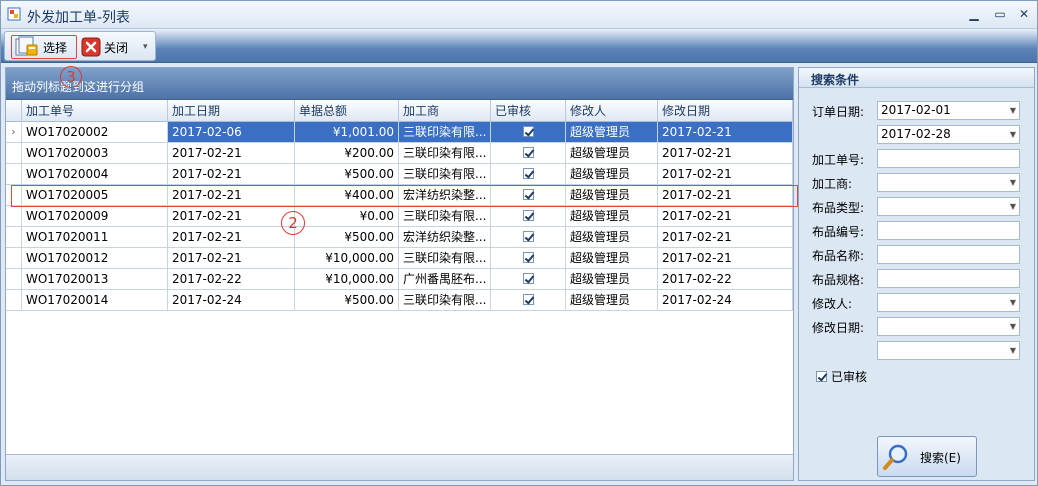 The width and height of the screenshot is (1038, 486). What do you see at coordinates (948, 302) in the screenshot?
I see `modifier-select: ▼` at bounding box center [948, 302].